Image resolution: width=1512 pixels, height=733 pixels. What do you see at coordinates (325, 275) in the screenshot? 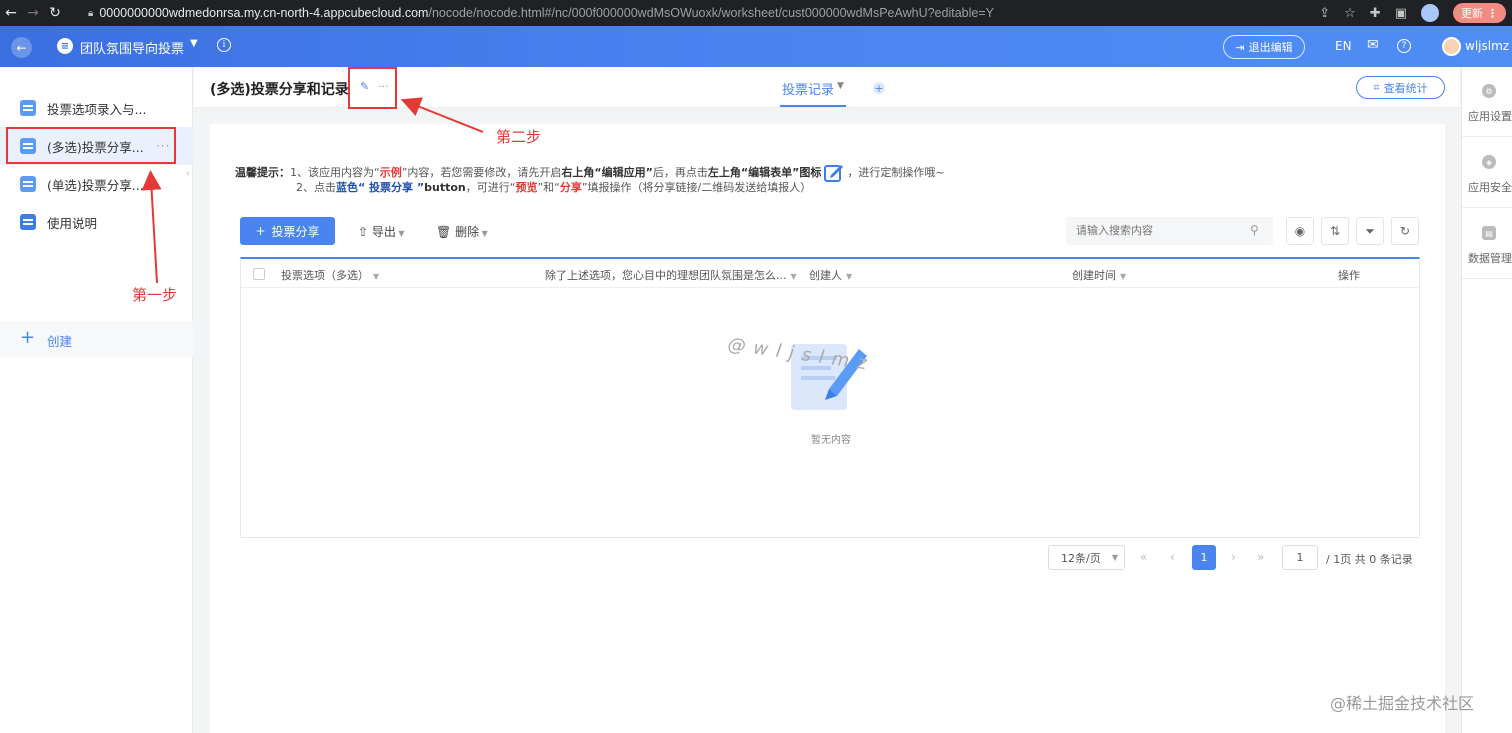
I see `column-label: 投票选项（多选）` at bounding box center [325, 275].